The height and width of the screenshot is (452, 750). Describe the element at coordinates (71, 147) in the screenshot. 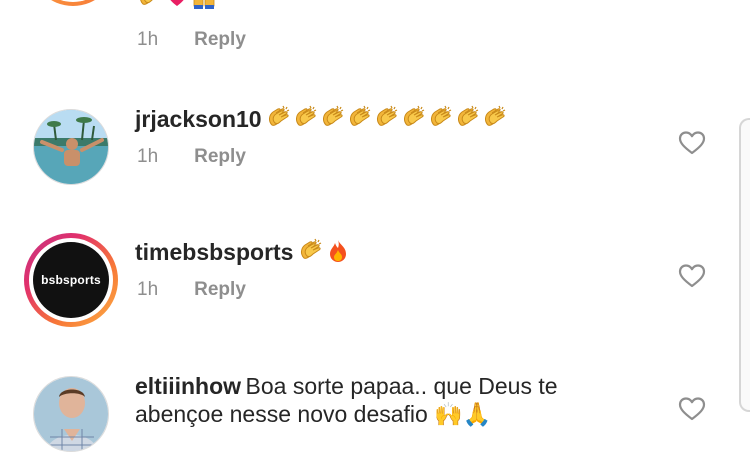

I see `avatar-jrjackson10` at that location.